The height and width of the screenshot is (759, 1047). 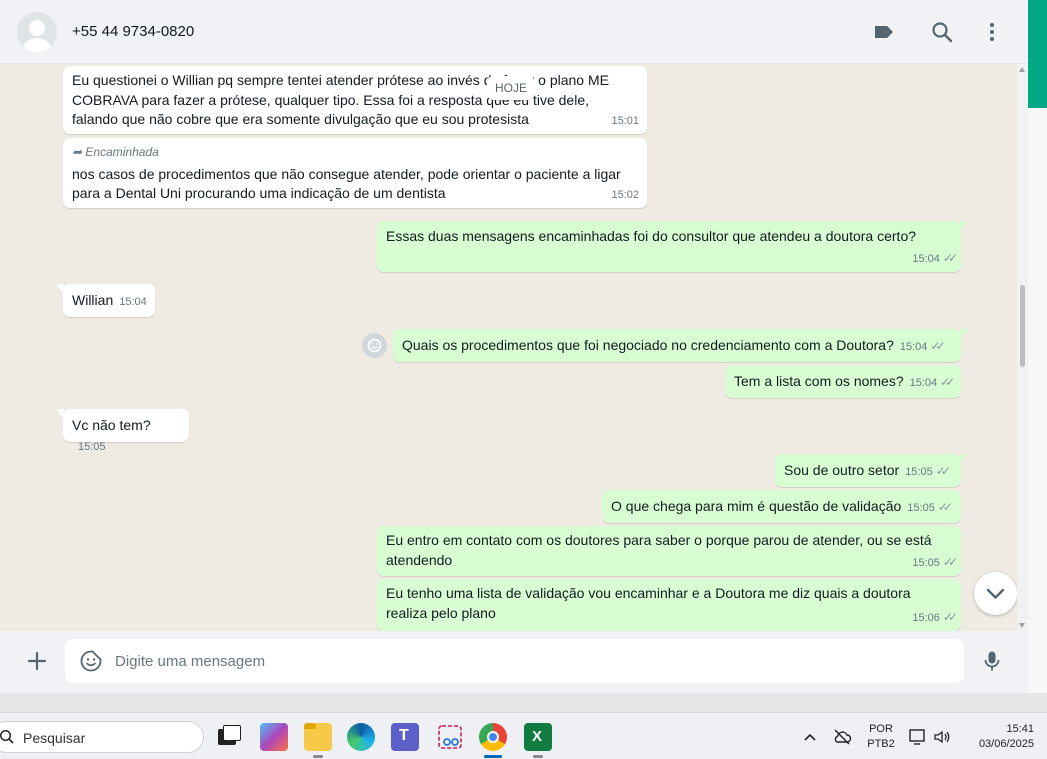 I want to click on message-incoming: Vc não tem? 15:05, so click(x=122, y=431).